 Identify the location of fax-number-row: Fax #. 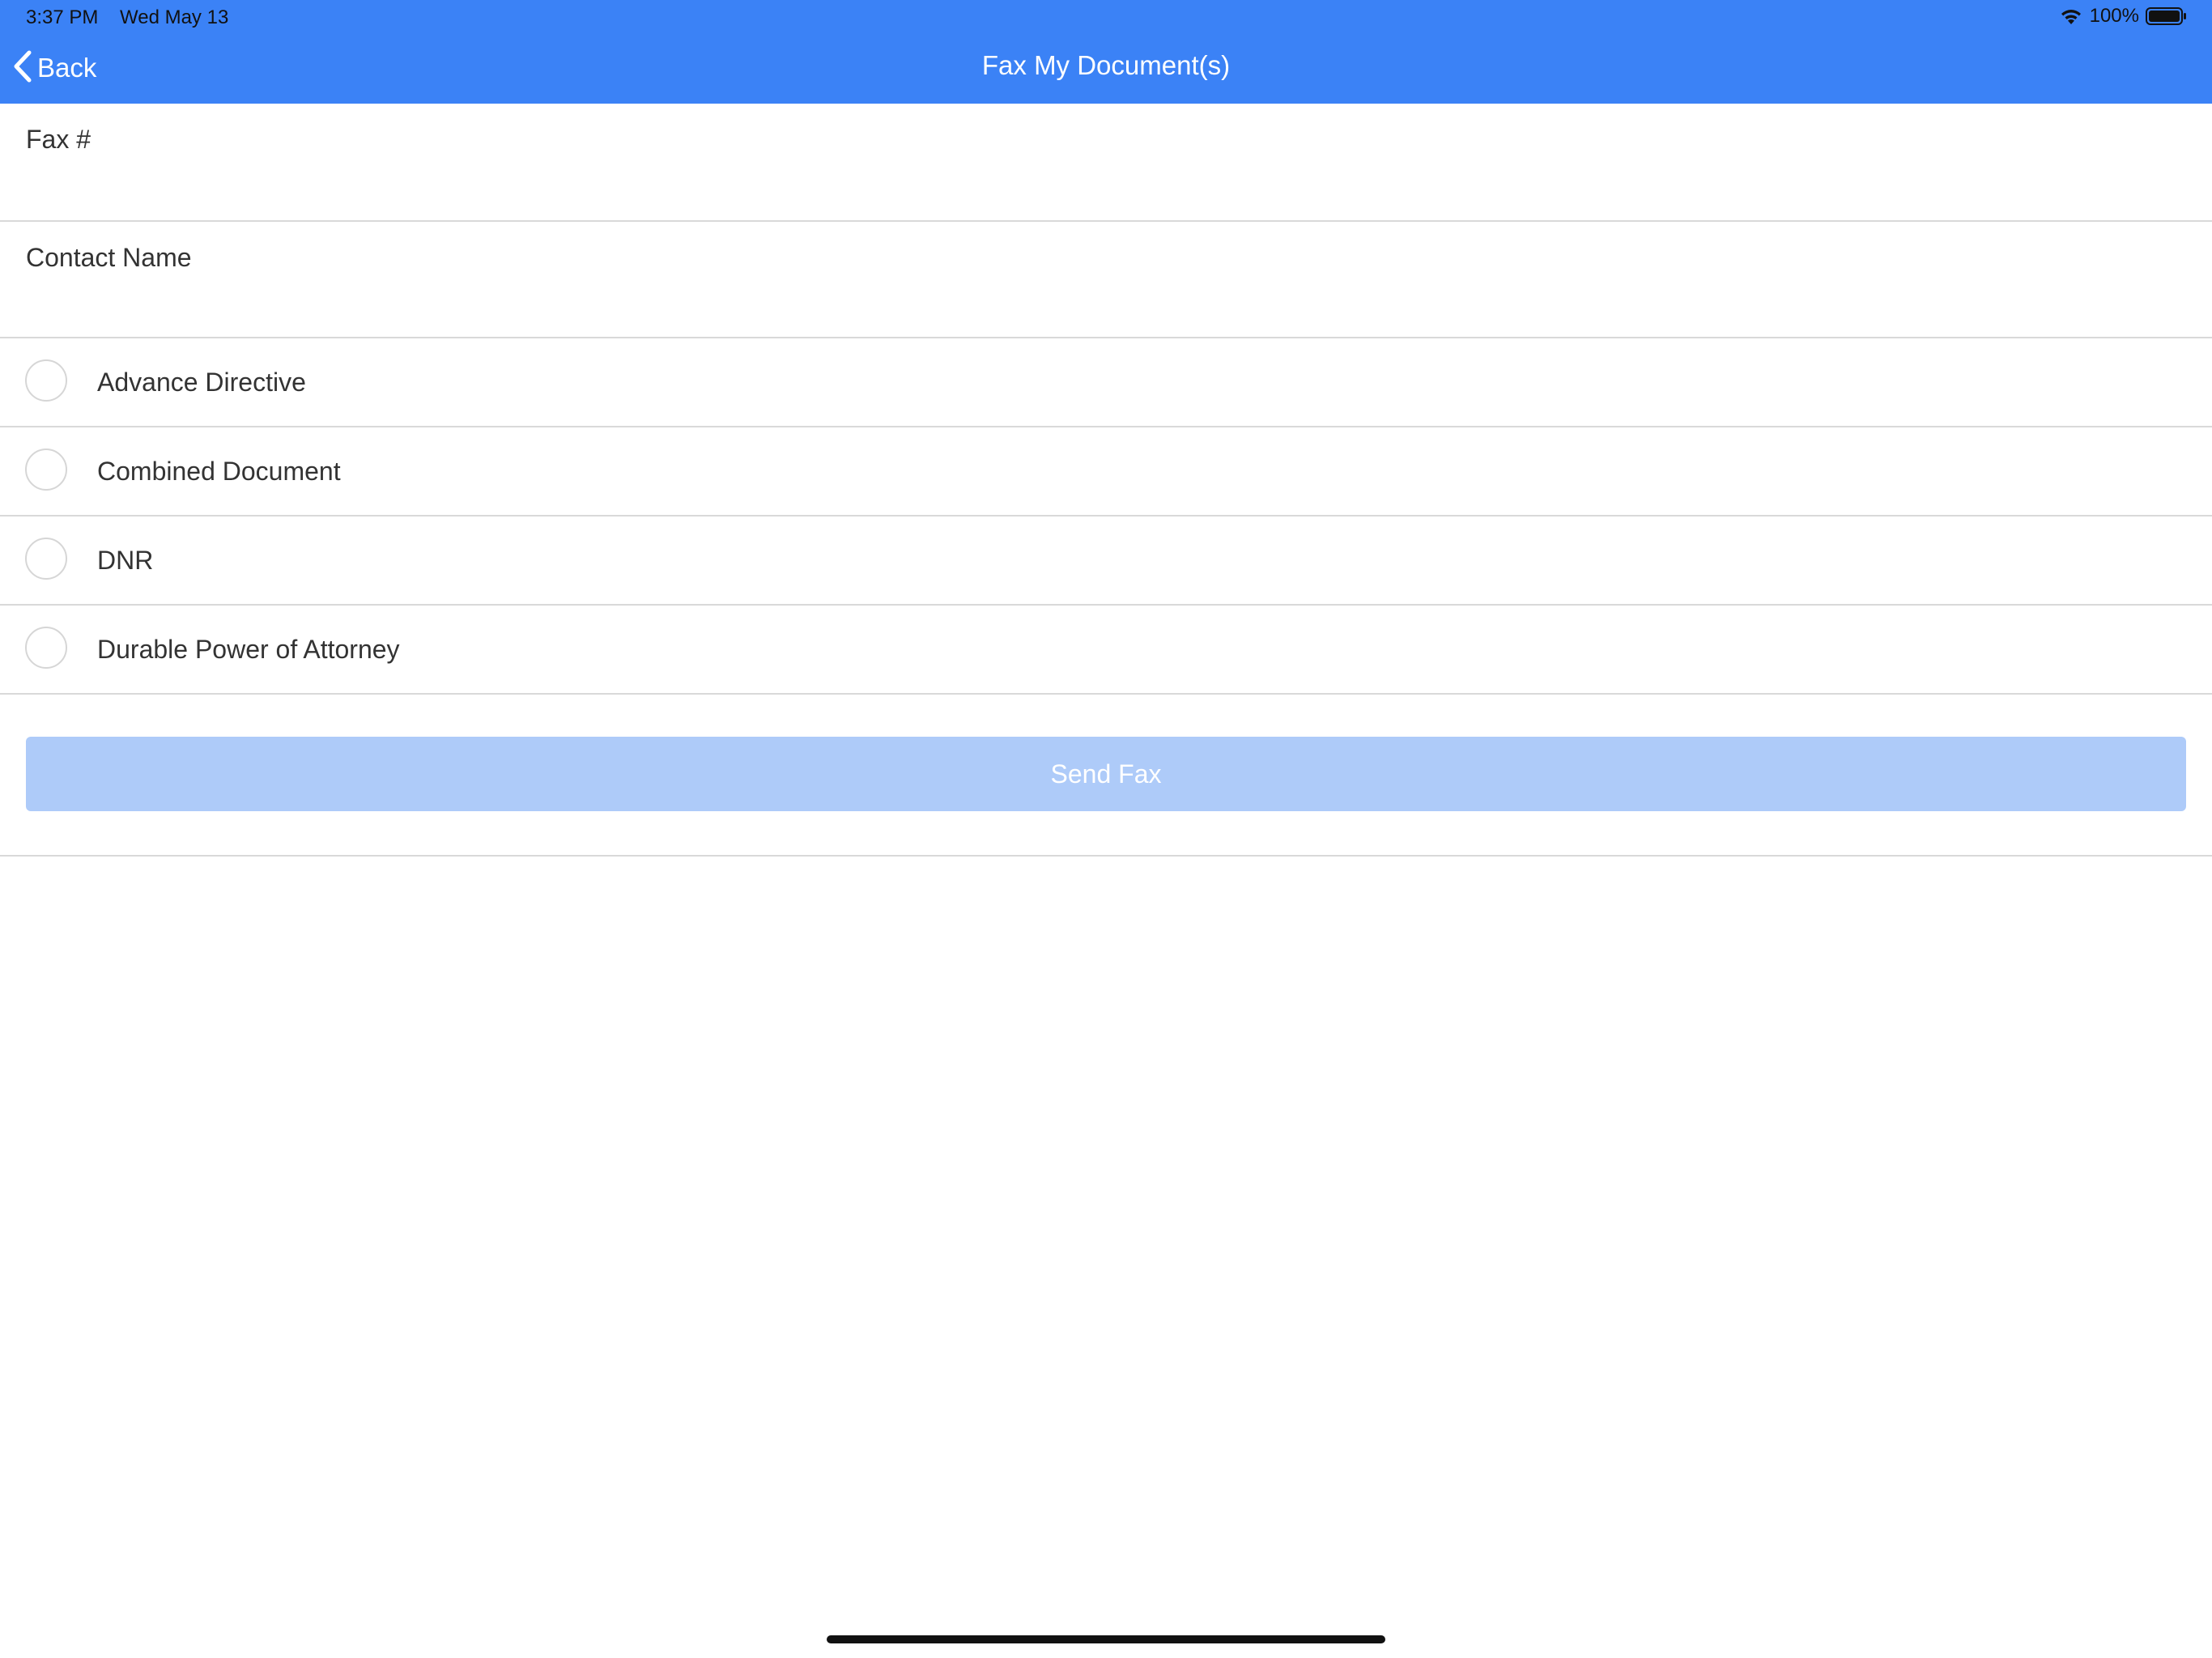
(1106, 163).